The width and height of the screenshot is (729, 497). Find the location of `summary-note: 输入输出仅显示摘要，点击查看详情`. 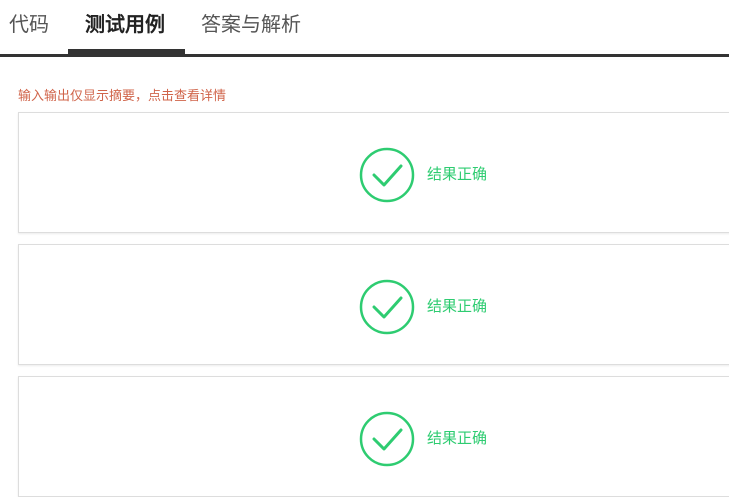

summary-note: 输入输出仅显示摘要，点击查看详情 is located at coordinates (122, 96).